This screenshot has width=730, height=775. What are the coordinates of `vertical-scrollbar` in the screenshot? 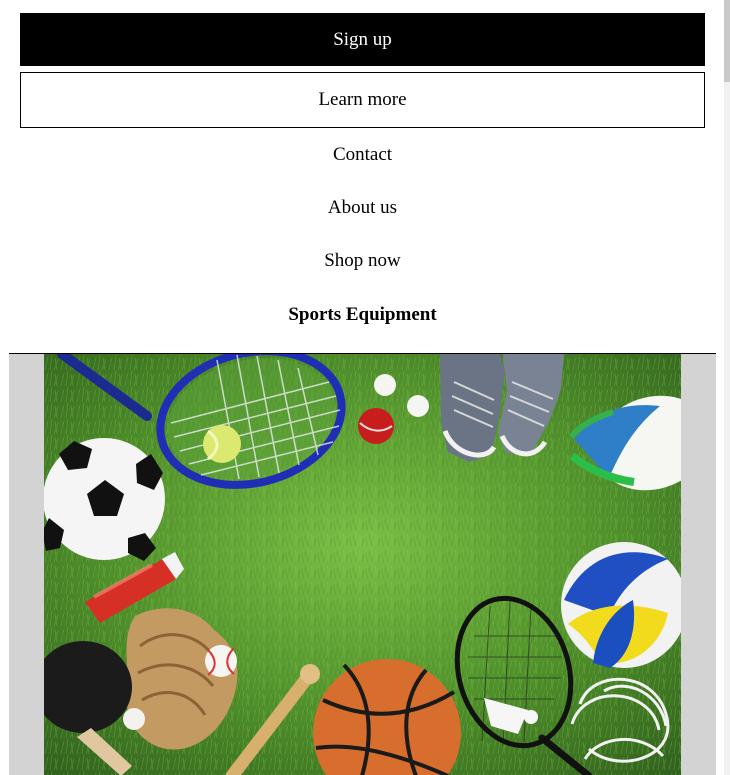 It's located at (727, 387).